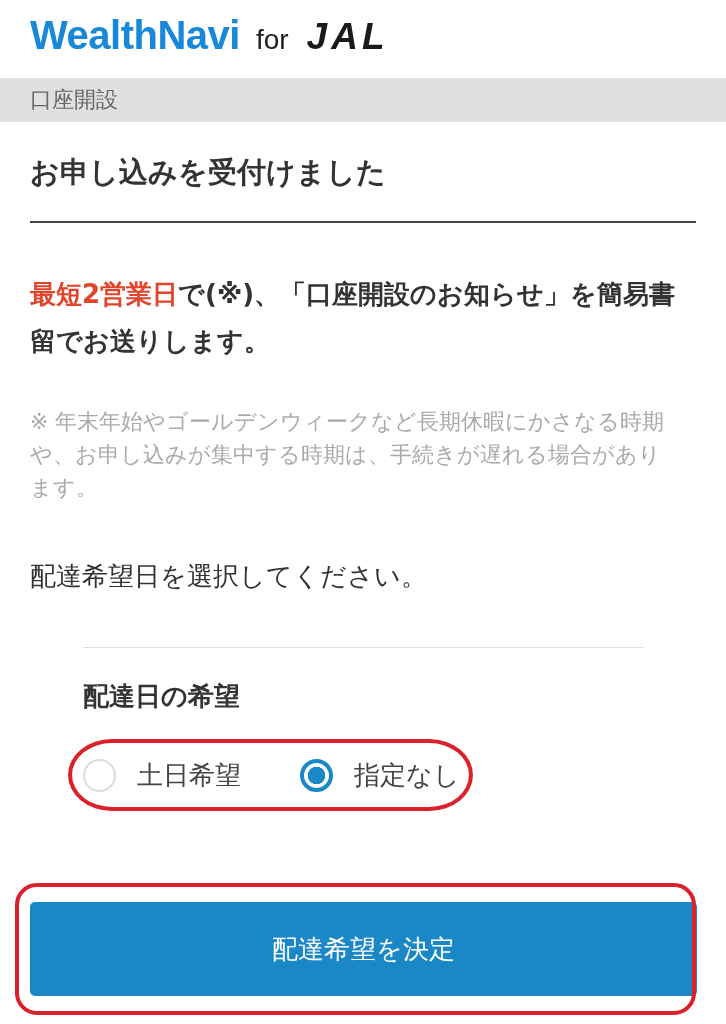 Image resolution: width=726 pixels, height=1024 pixels. I want to click on radio-option: 土日希望, so click(162, 775).